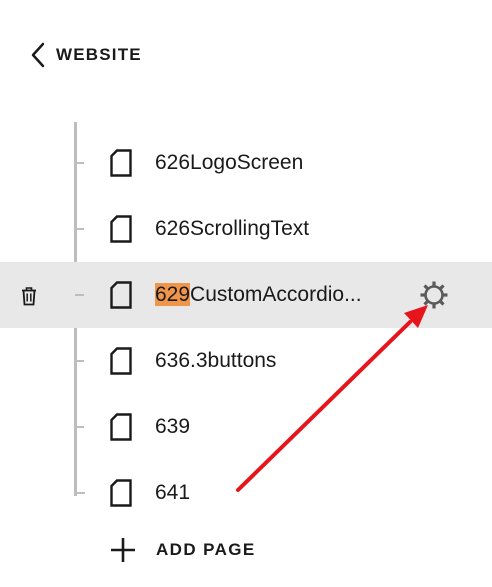  I want to click on add-page-label: ADD PAGE, so click(206, 549).